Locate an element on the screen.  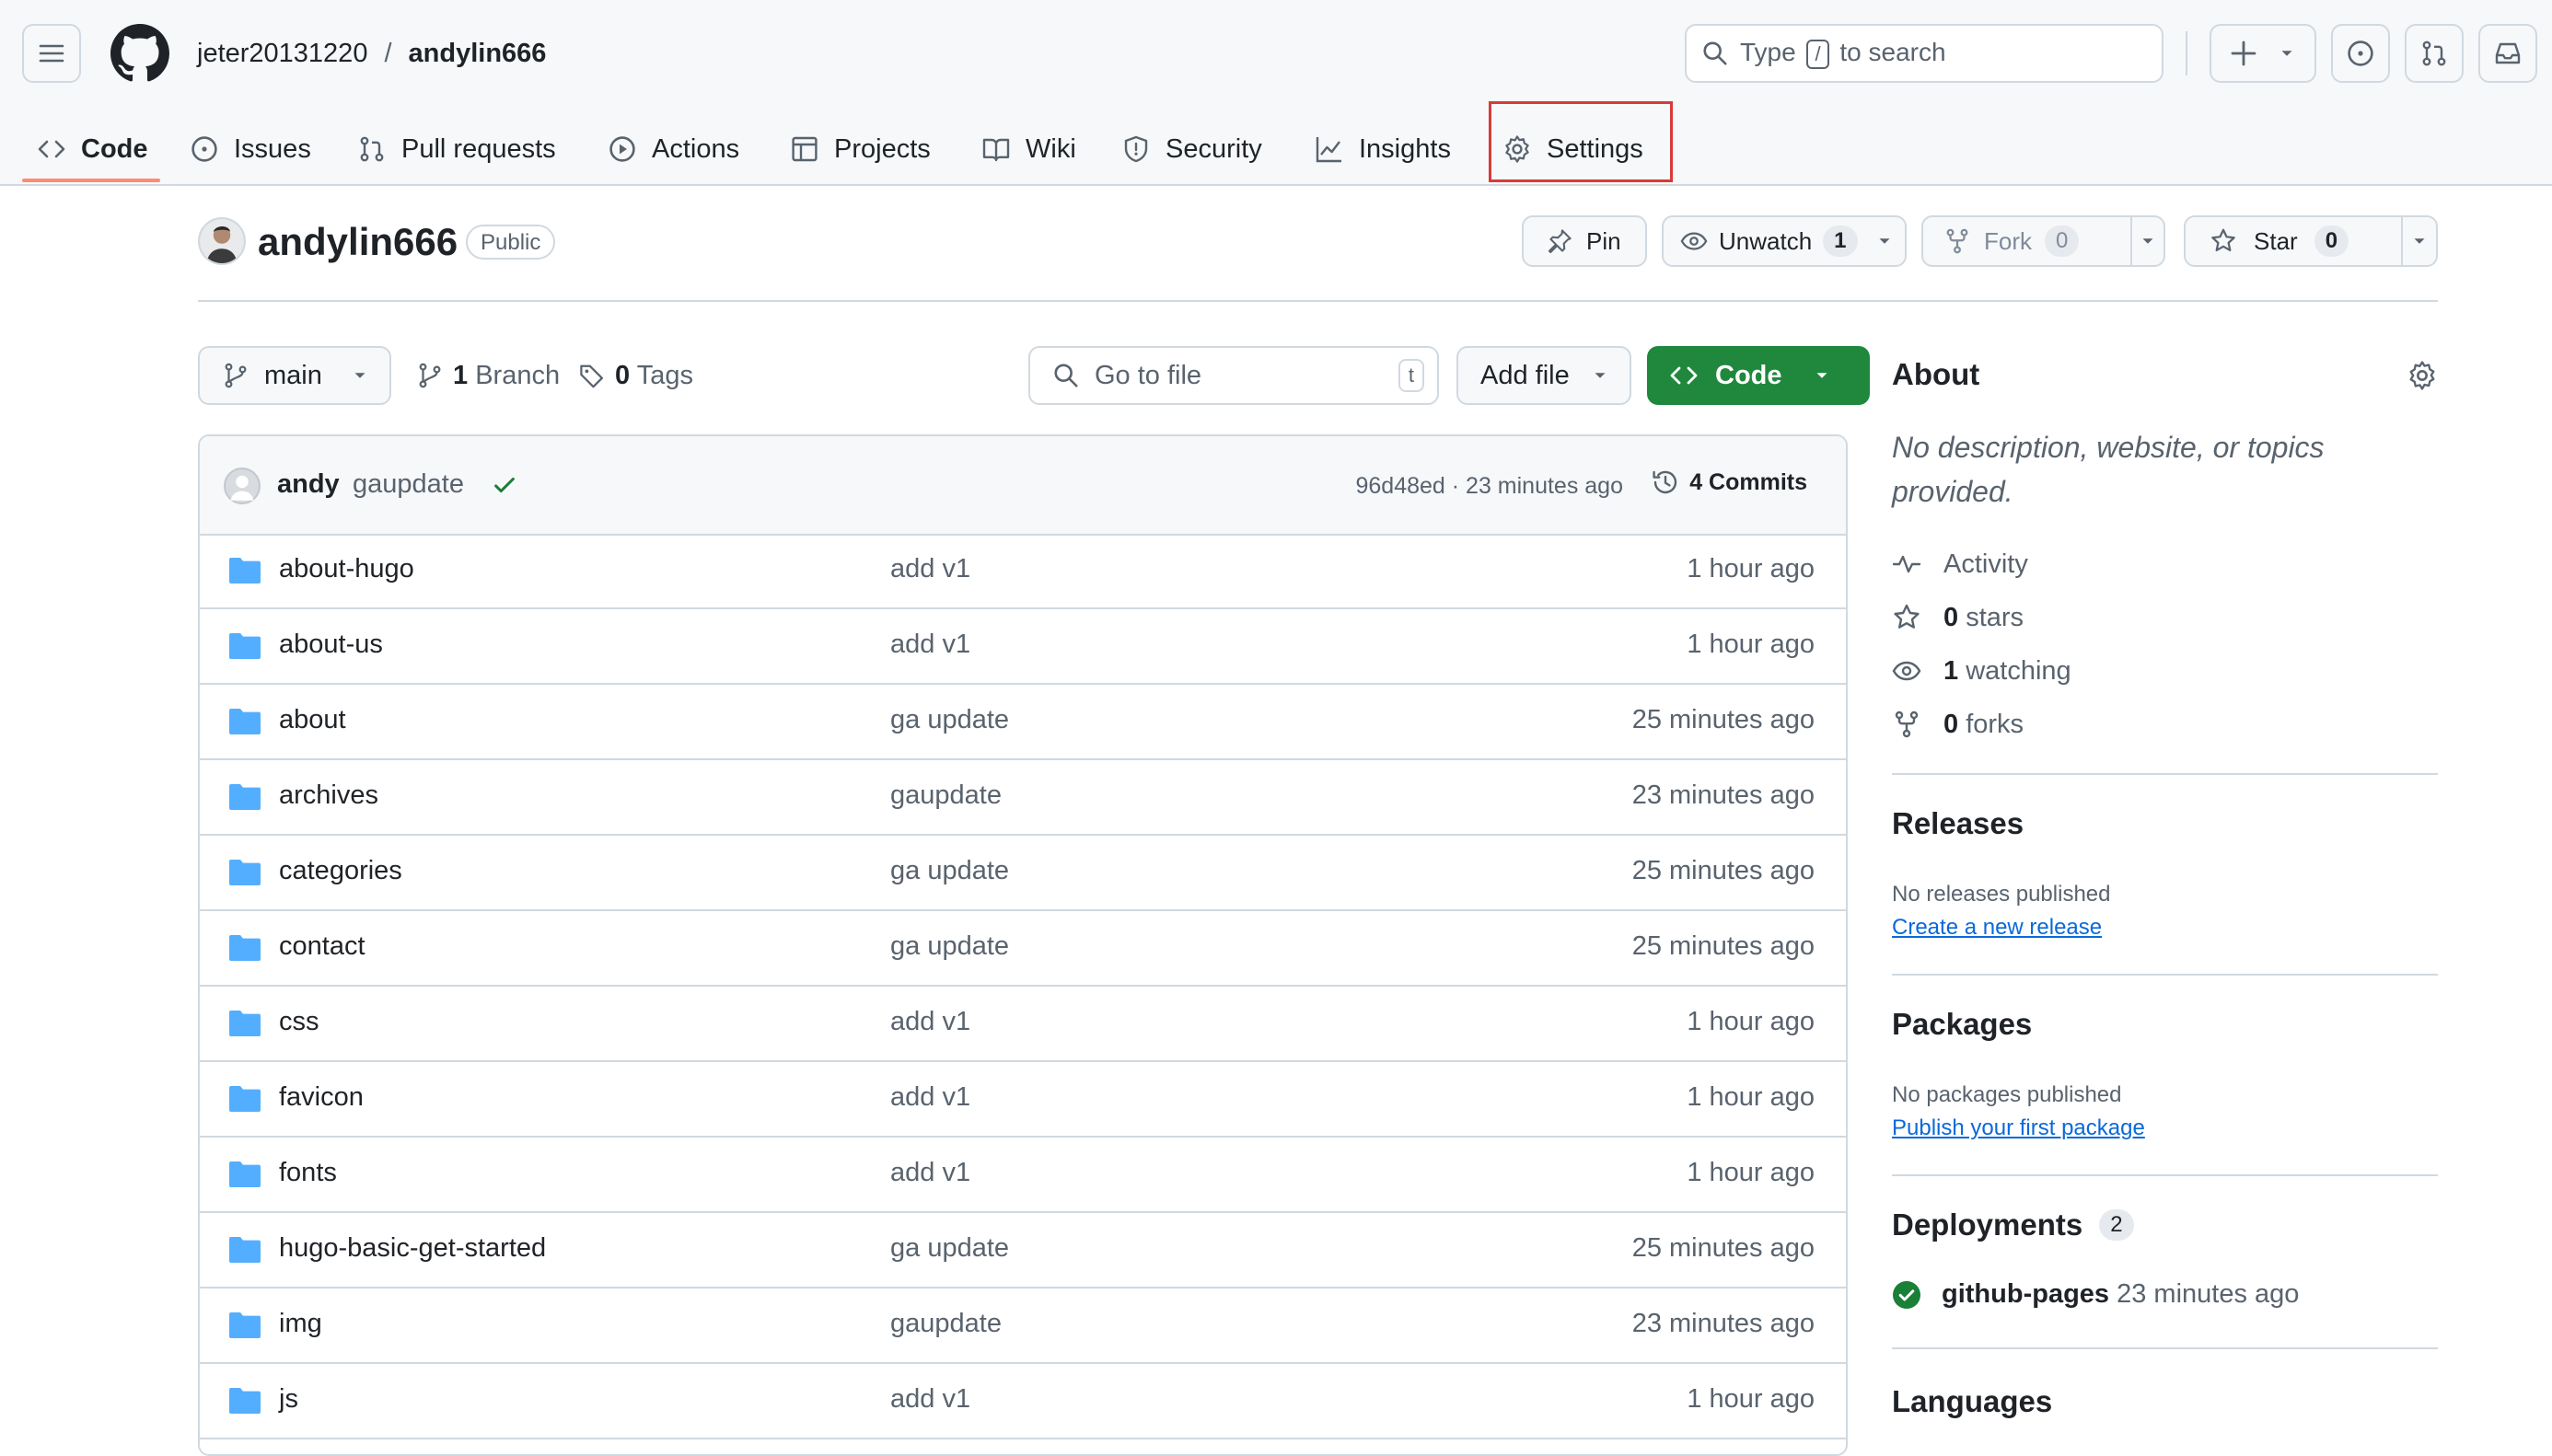
deployment-item: github-pages 23 minutes ago is located at coordinates (2095, 1294).